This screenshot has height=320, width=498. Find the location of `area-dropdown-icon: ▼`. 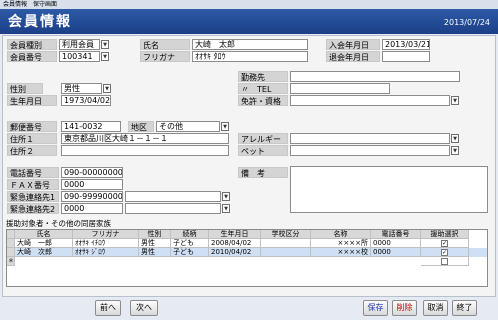

area-dropdown-icon: ▼ is located at coordinates (225, 126).